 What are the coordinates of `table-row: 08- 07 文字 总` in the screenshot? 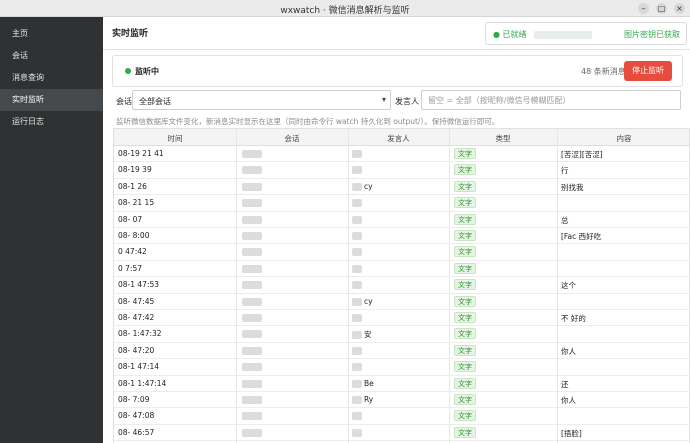 It's located at (401, 220).